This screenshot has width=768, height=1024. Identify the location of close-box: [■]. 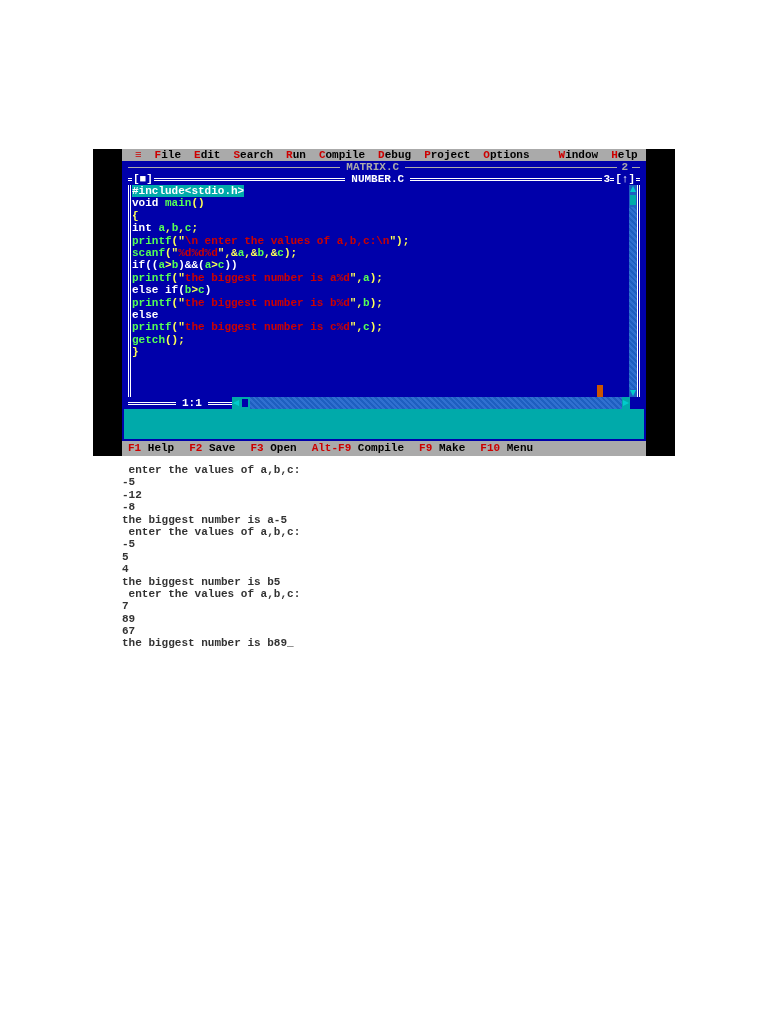
(143, 179).